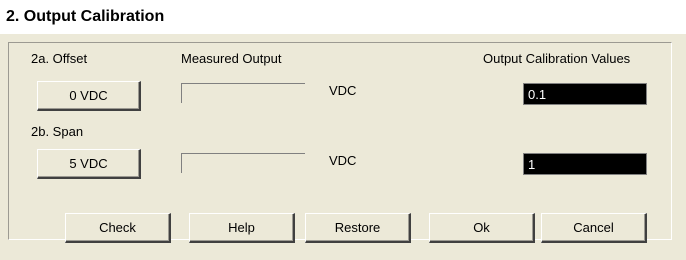 The image size is (686, 260). I want to click on offset-label: 2a. Offset, so click(59, 58).